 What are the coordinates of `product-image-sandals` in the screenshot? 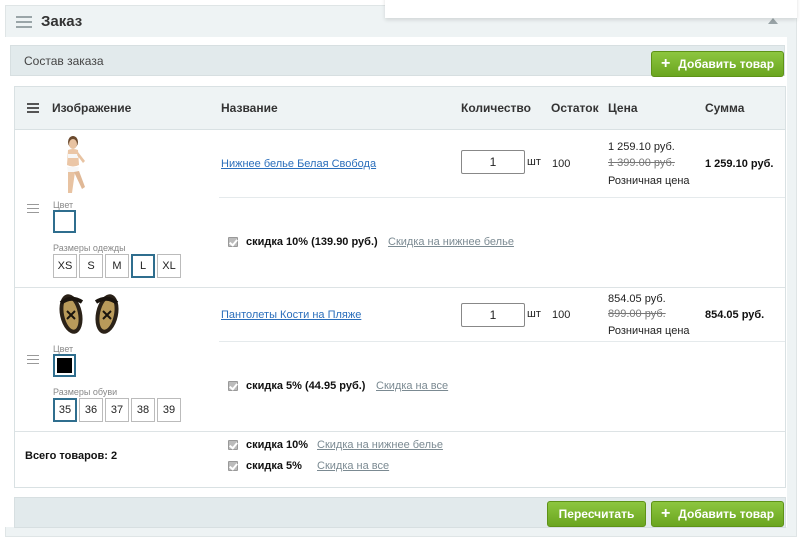 It's located at (89, 314).